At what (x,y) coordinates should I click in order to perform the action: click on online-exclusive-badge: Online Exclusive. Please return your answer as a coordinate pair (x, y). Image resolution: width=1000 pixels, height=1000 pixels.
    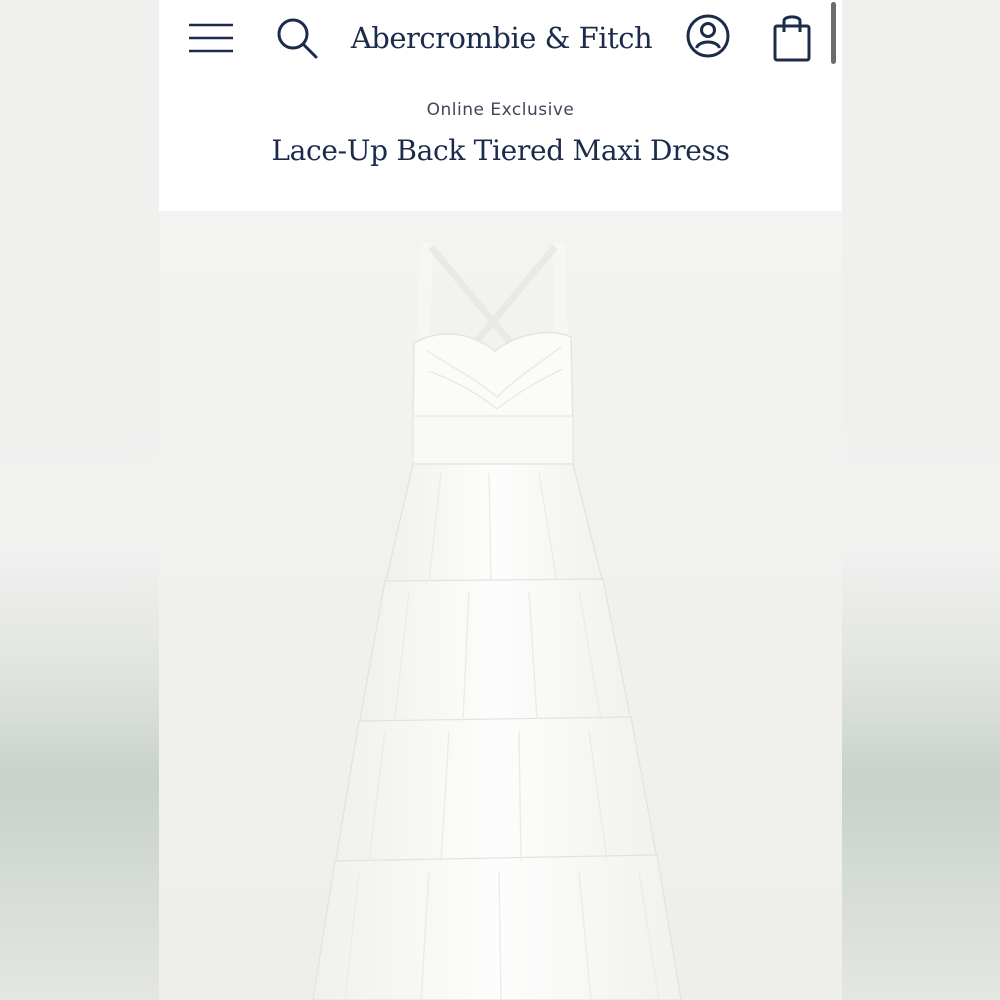
    Looking at the image, I should click on (500, 110).